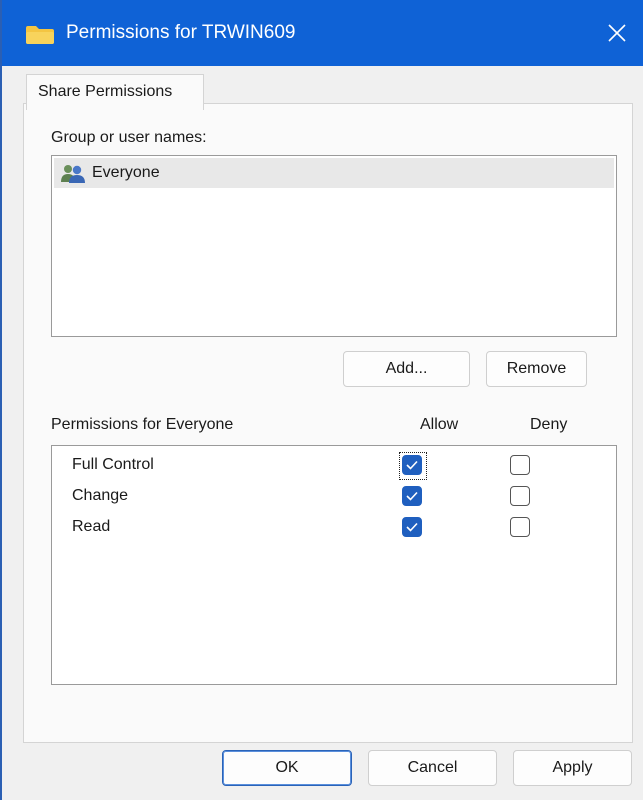 The width and height of the screenshot is (643, 800). What do you see at coordinates (432, 768) in the screenshot?
I see `cancel-button: Cancel` at bounding box center [432, 768].